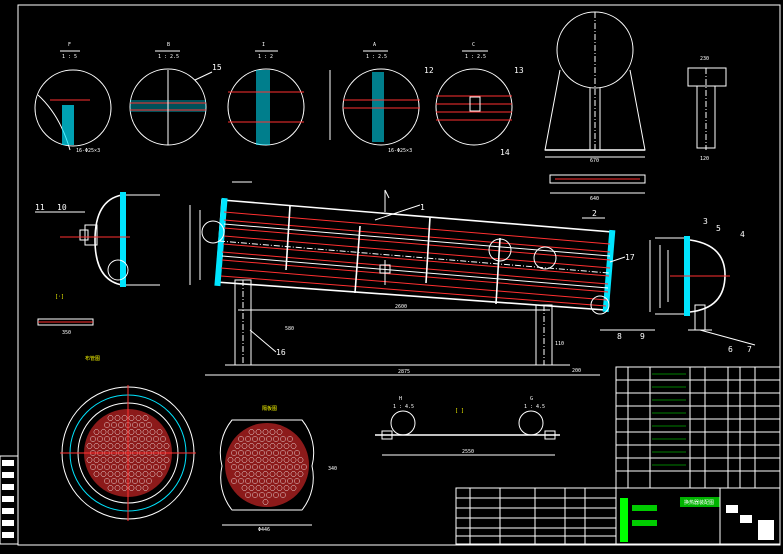  I want to click on baffle-width-dim: Φ446, so click(264, 530).